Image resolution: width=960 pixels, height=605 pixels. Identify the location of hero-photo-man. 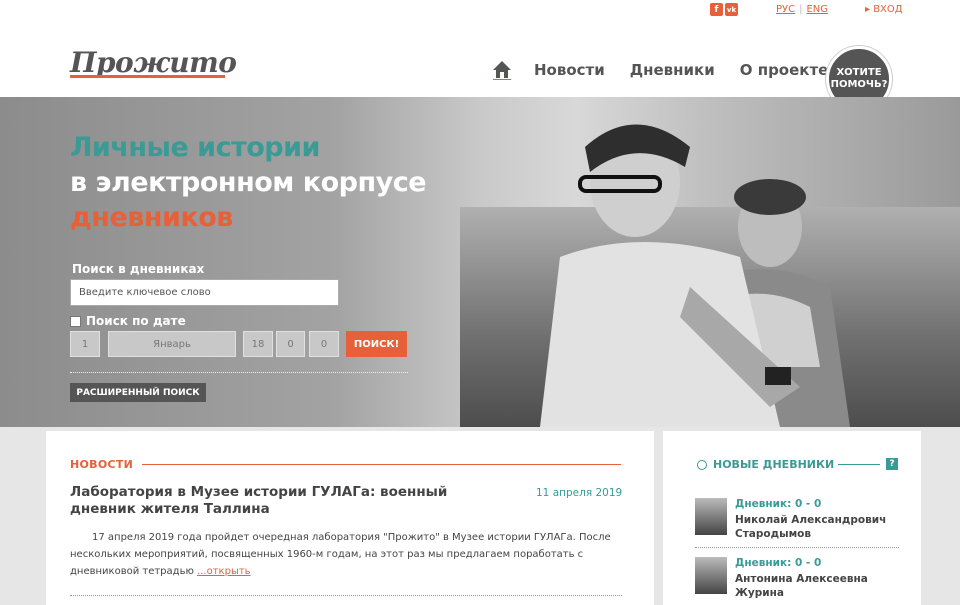
(670, 275).